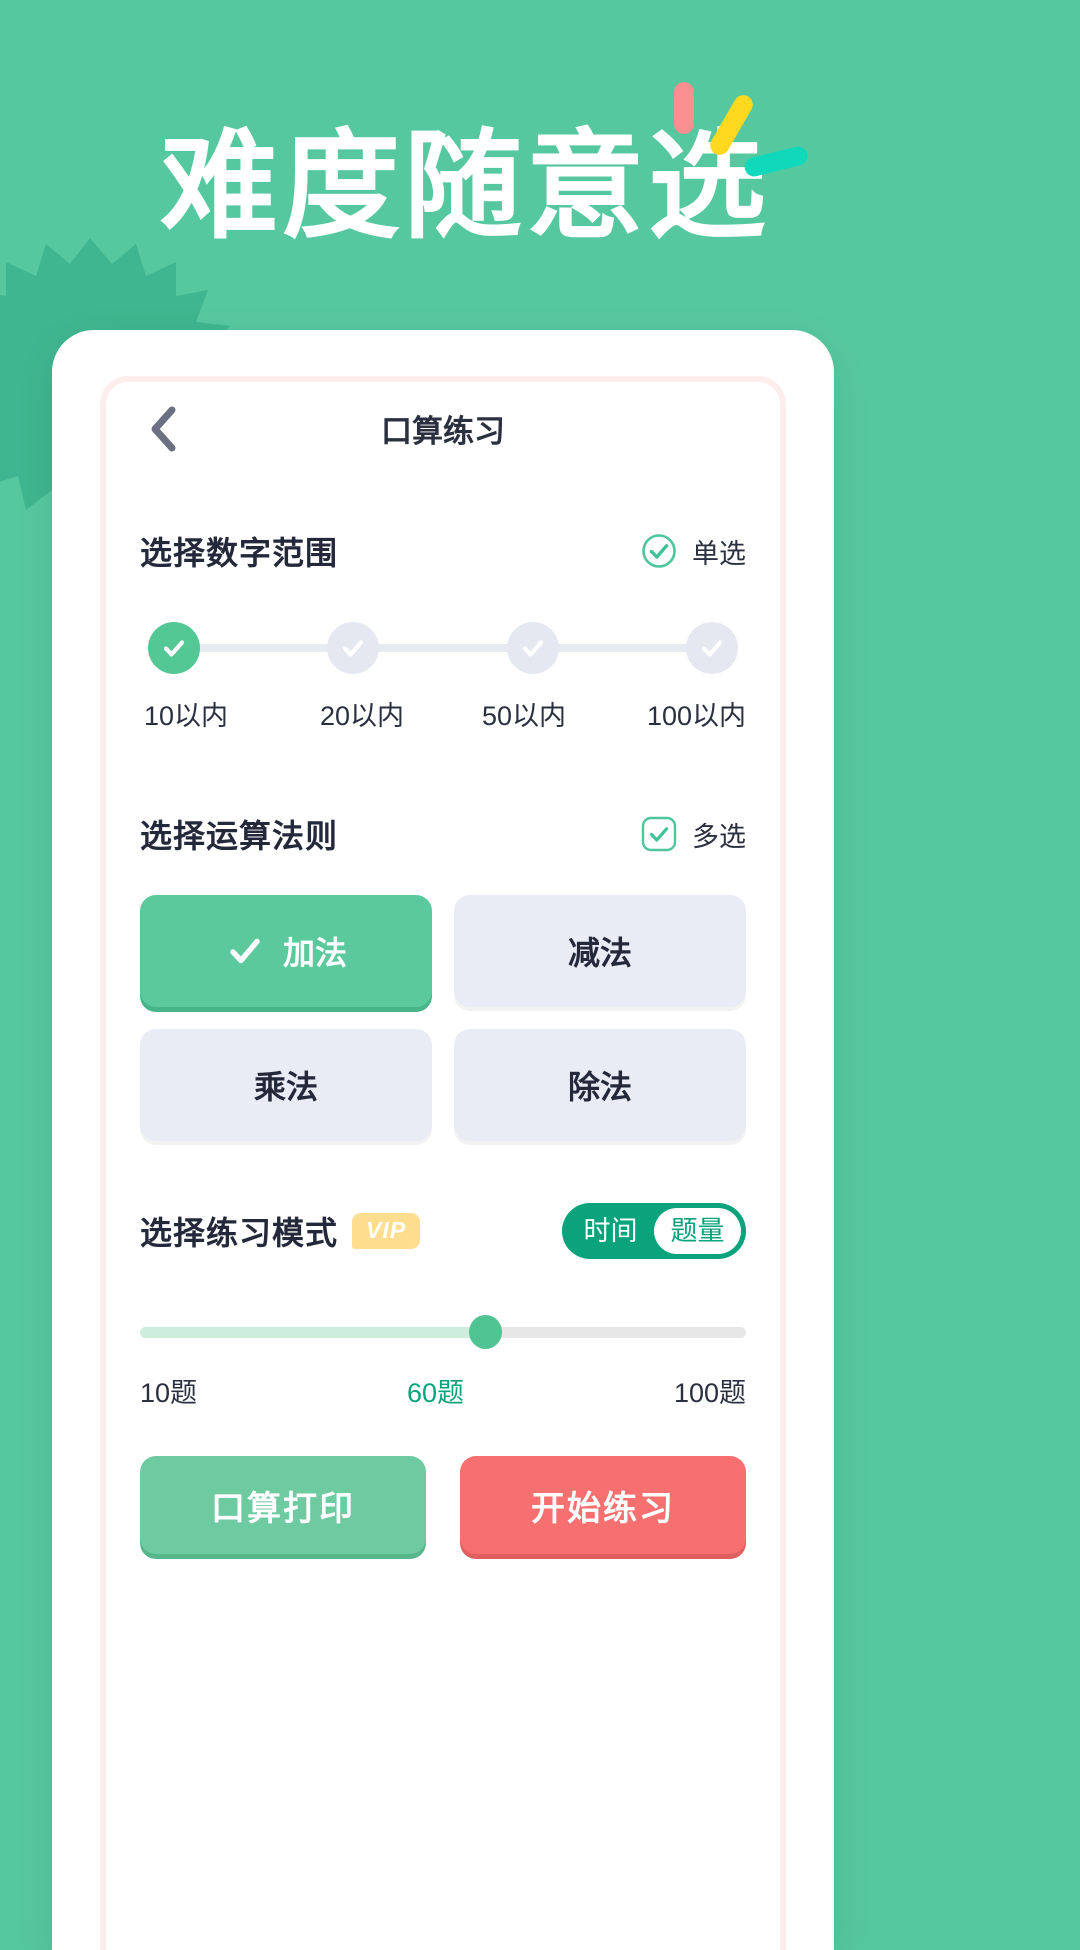 This screenshot has height=1950, width=1080. What do you see at coordinates (443, 1231) in the screenshot?
I see `practice-section-header: 选择练习模式 VIP 时间 题量` at bounding box center [443, 1231].